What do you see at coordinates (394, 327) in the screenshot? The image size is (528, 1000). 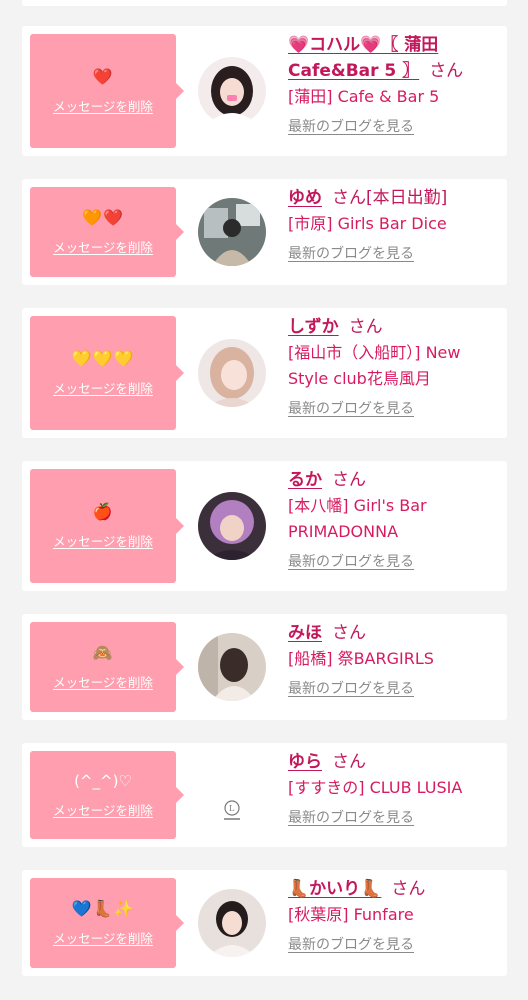 I see `cast-name-line: しずか さん` at bounding box center [394, 327].